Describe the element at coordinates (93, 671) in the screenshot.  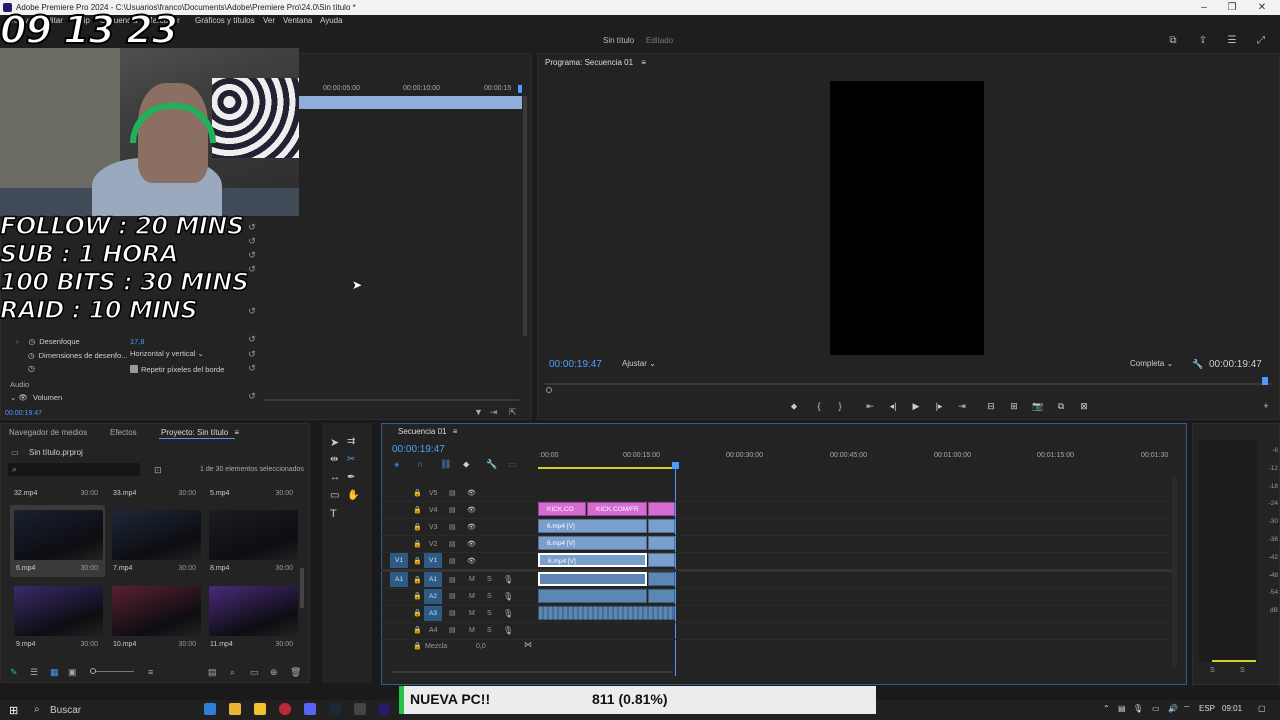
I see `slider-handle` at that location.